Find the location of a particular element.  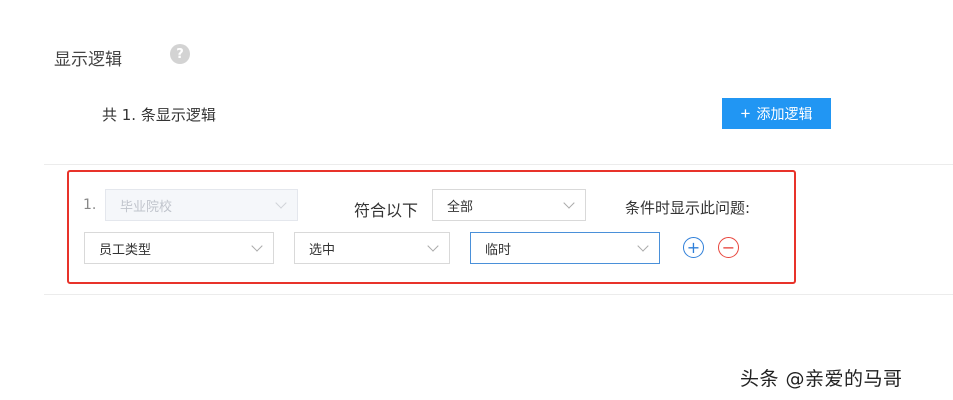

match-label: 符合以下 is located at coordinates (386, 210).